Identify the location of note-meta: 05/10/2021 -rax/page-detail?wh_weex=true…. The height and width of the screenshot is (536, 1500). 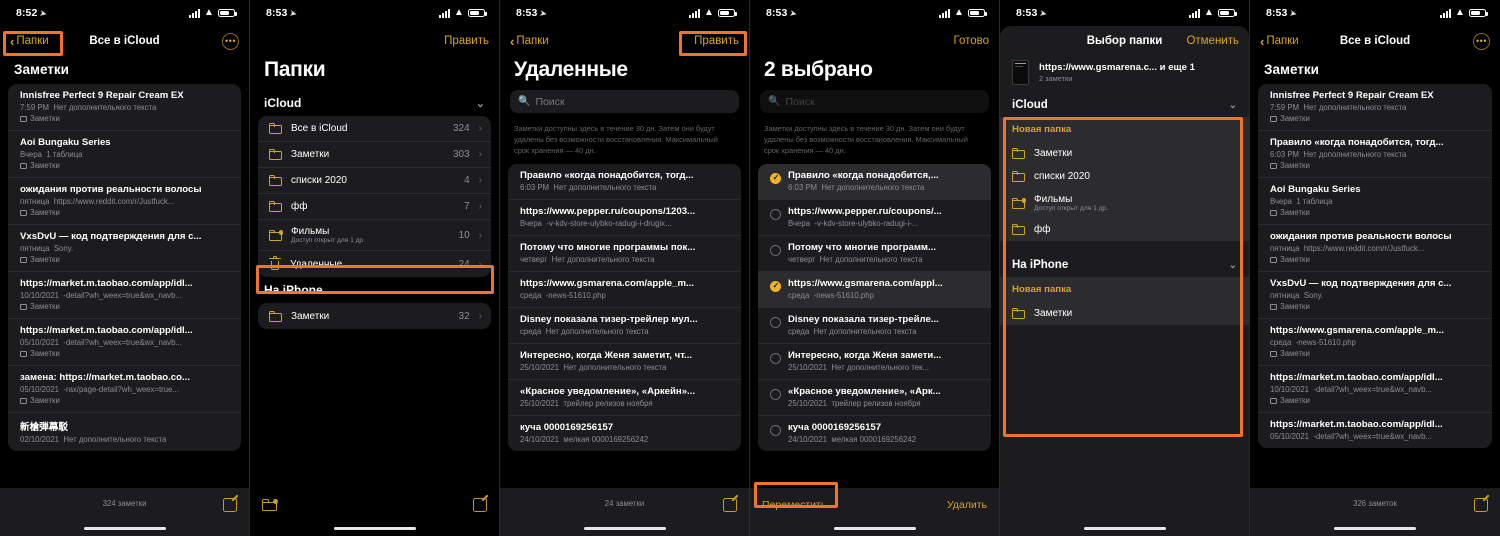
(125, 389).